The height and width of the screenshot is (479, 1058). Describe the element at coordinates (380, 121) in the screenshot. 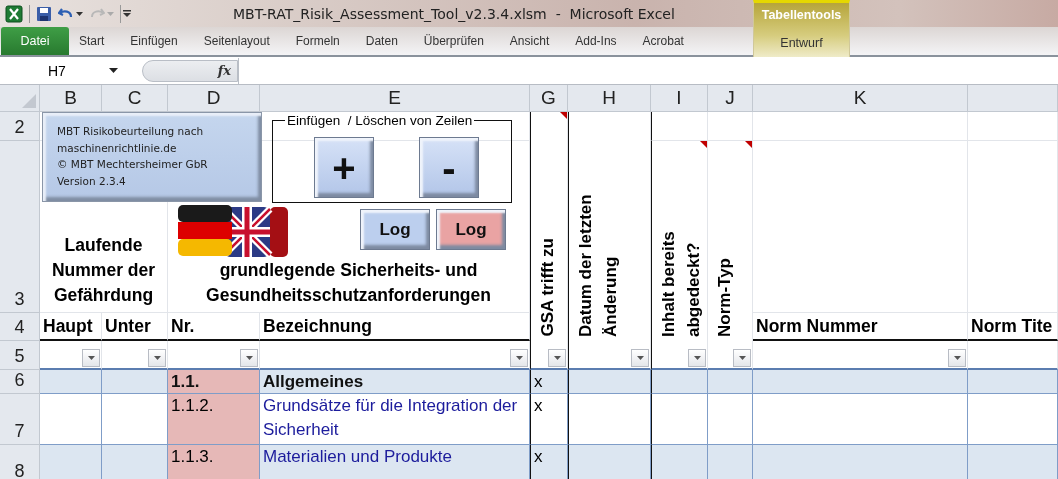

I see `group-title: Einfügen / Löschen von Zeilen` at that location.